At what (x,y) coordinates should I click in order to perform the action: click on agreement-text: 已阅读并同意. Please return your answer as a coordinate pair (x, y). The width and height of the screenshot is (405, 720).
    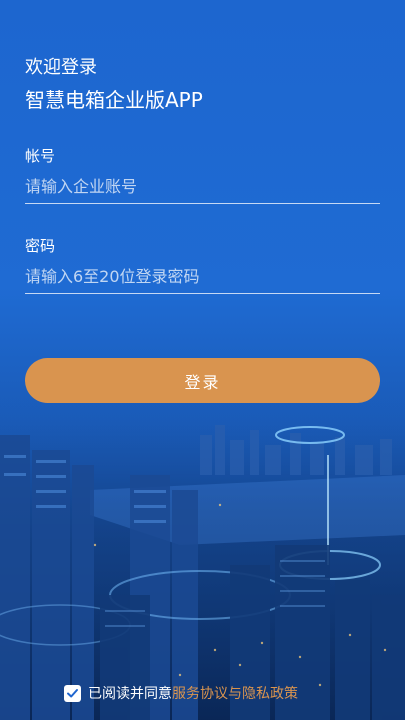
    Looking at the image, I should click on (130, 694).